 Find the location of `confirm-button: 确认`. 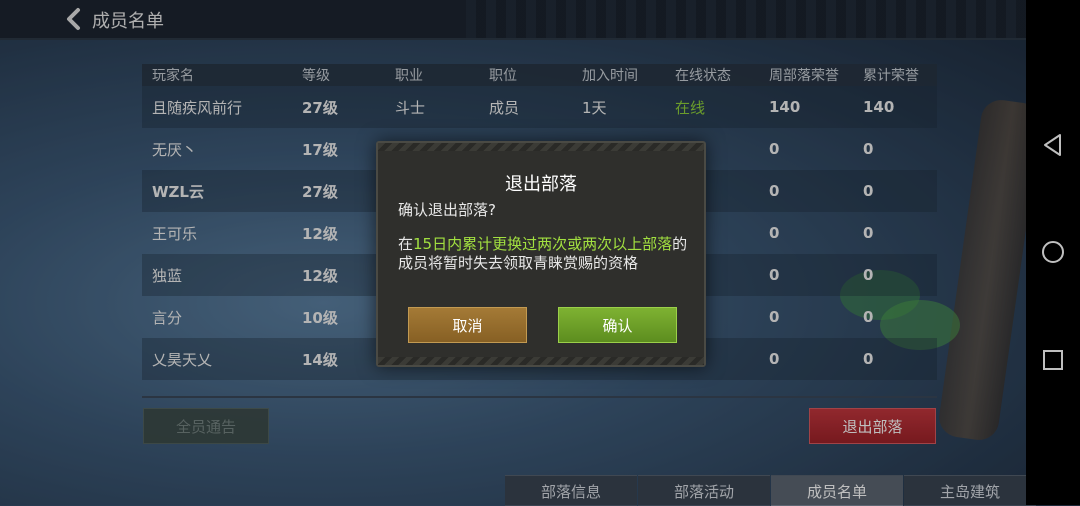

confirm-button: 确认 is located at coordinates (617, 325).